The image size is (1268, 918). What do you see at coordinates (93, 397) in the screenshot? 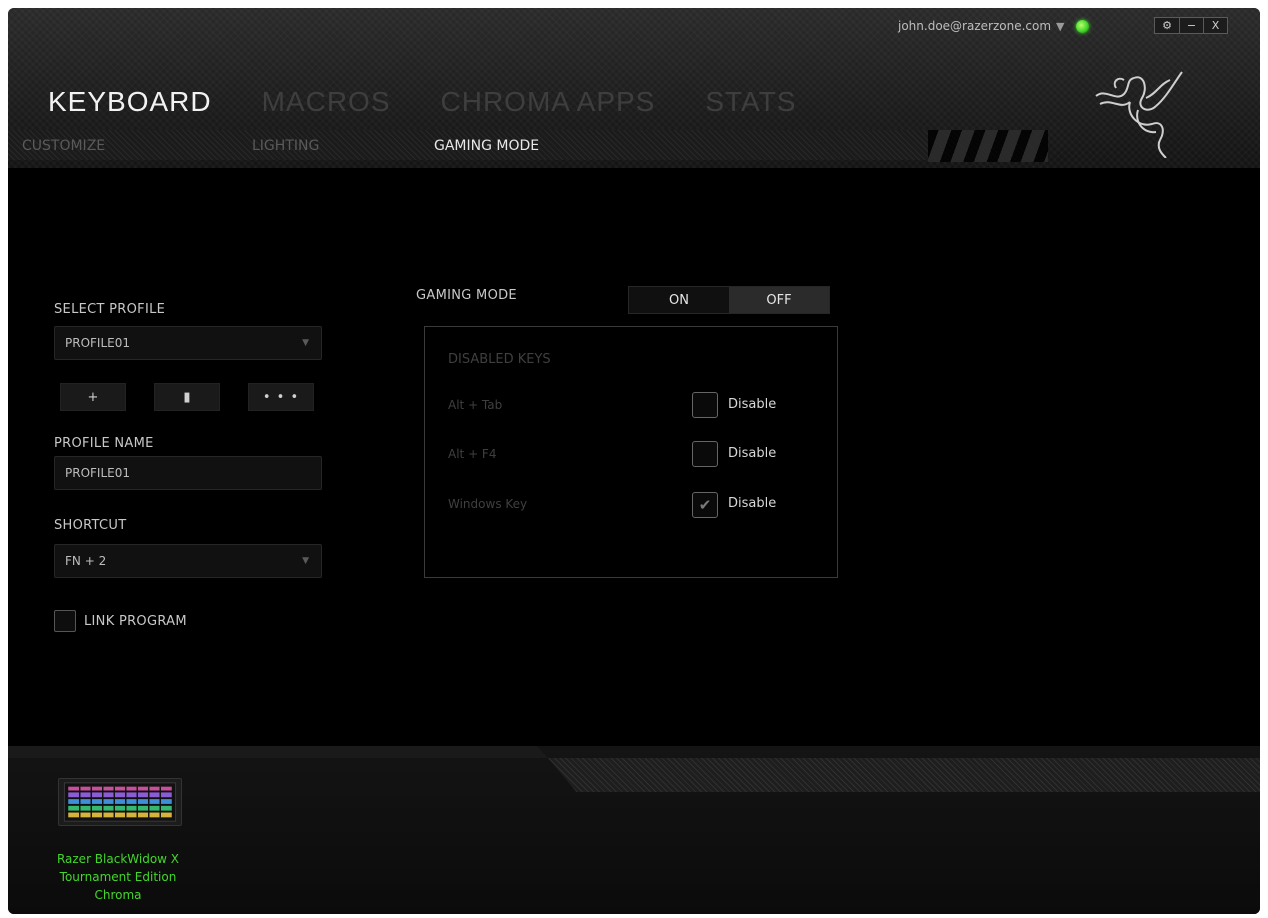
I see `add-profile-button: +` at bounding box center [93, 397].